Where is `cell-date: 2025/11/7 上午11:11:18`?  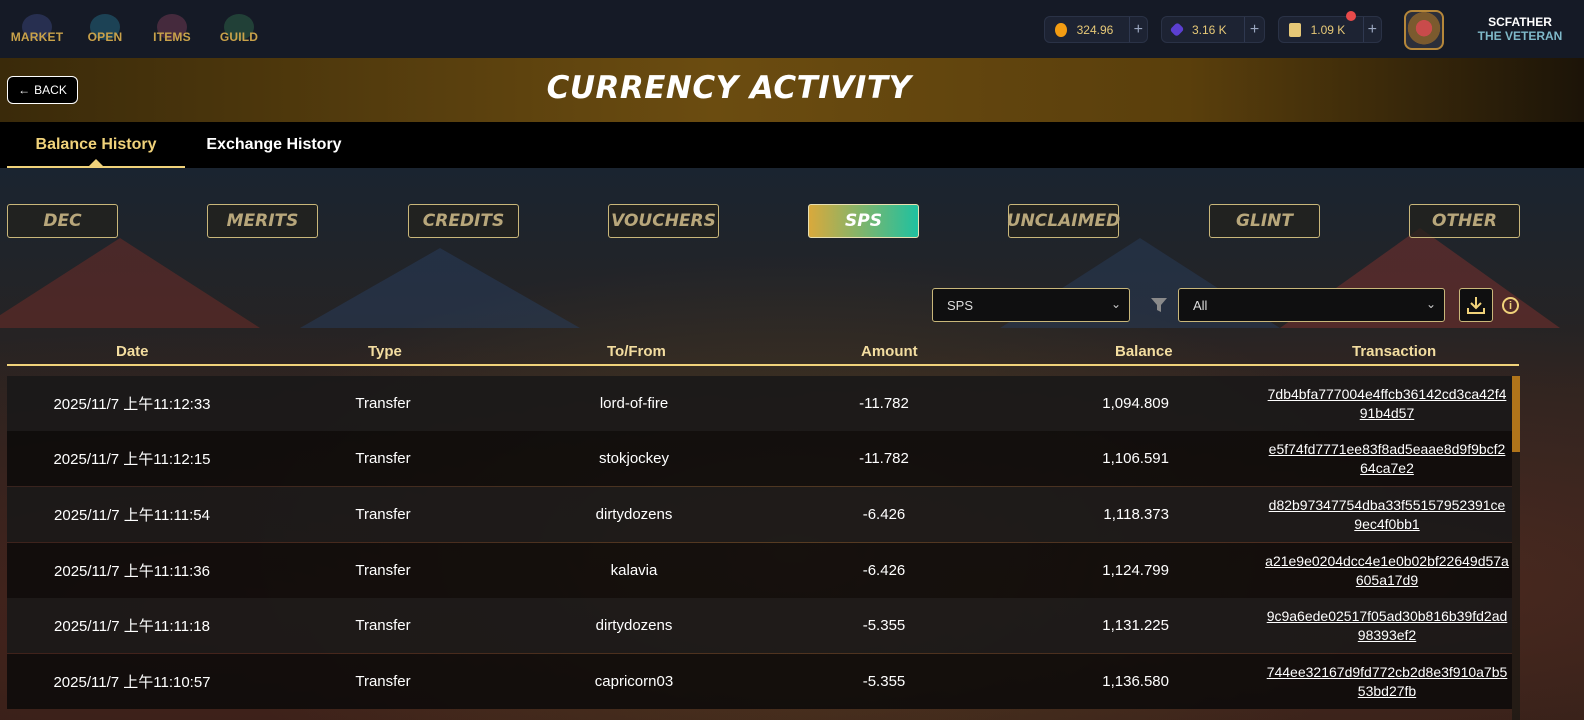
cell-date: 2025/11/7 上午11:11:18 is located at coordinates (132, 626).